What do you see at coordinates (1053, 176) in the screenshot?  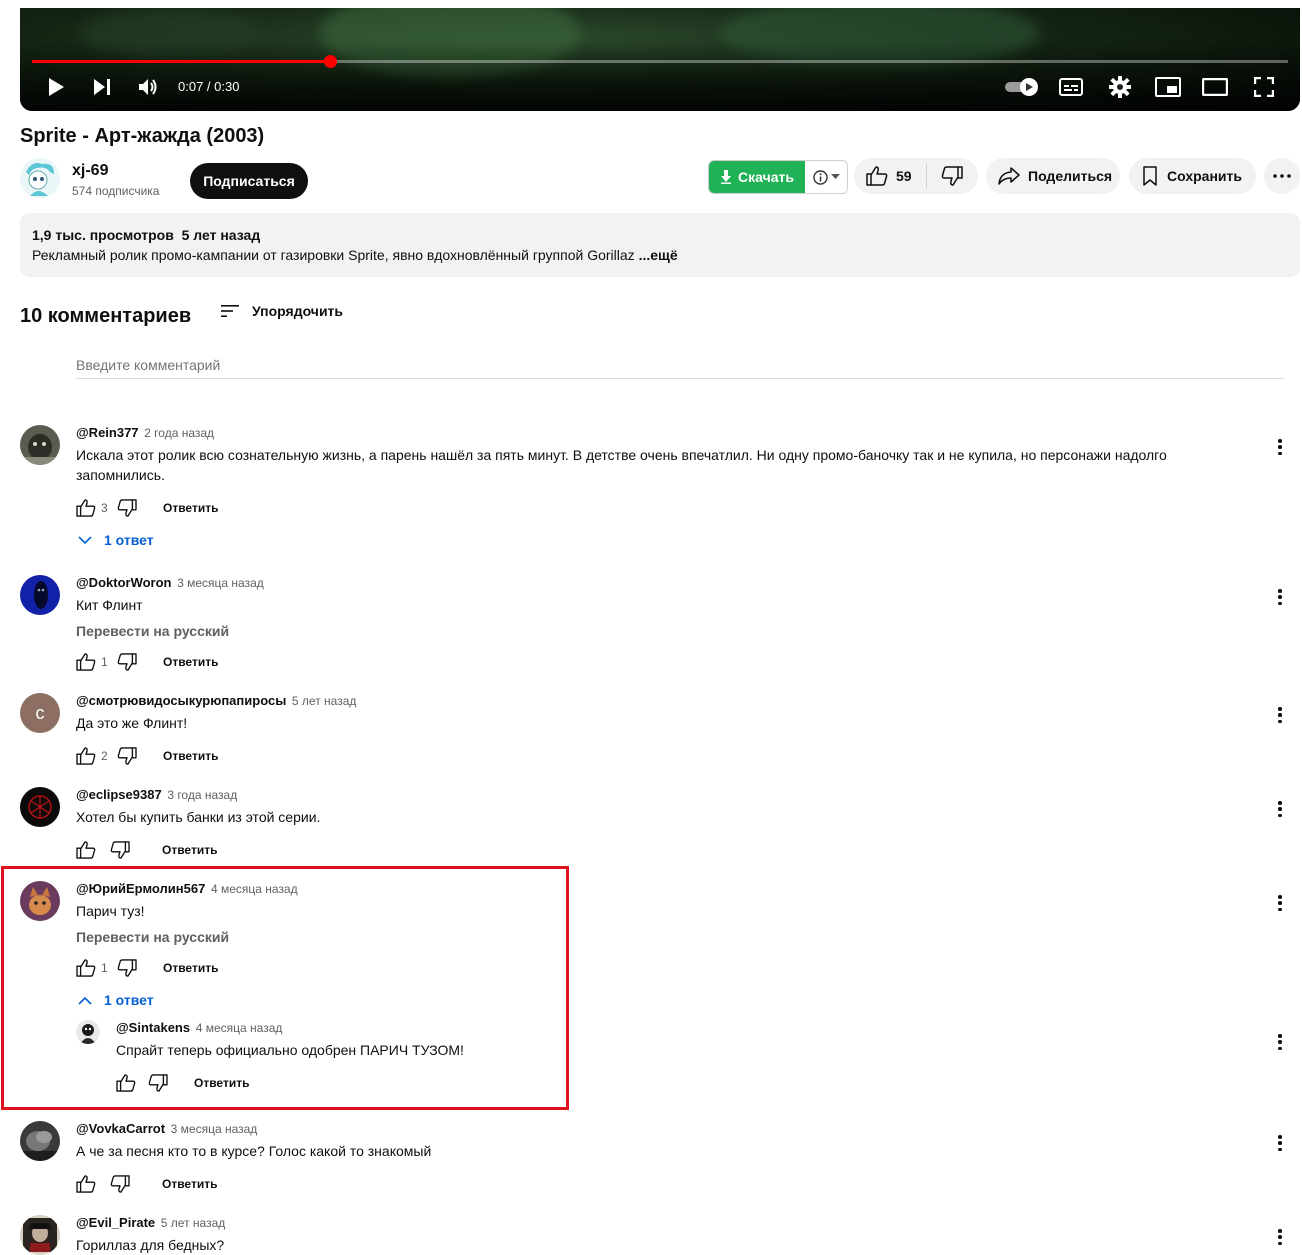 I see `share-button: Поделиться` at bounding box center [1053, 176].